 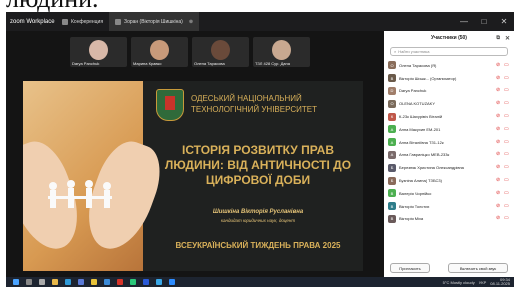 I want to click on app-logo: zoom Workplace, so click(x=32, y=21).